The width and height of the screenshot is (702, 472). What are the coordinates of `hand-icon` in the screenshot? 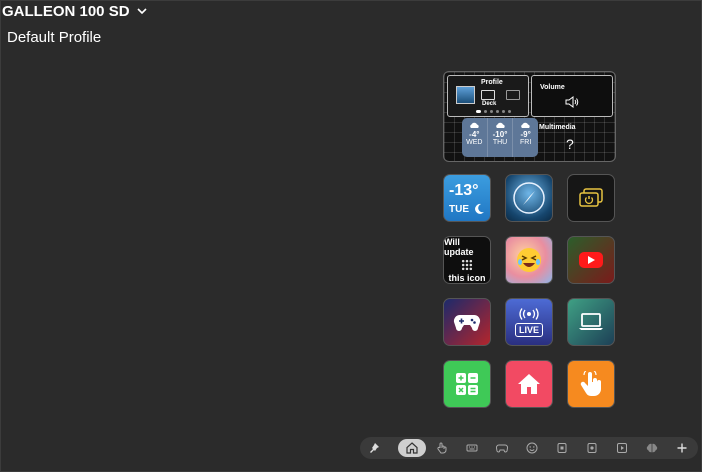 It's located at (442, 448).